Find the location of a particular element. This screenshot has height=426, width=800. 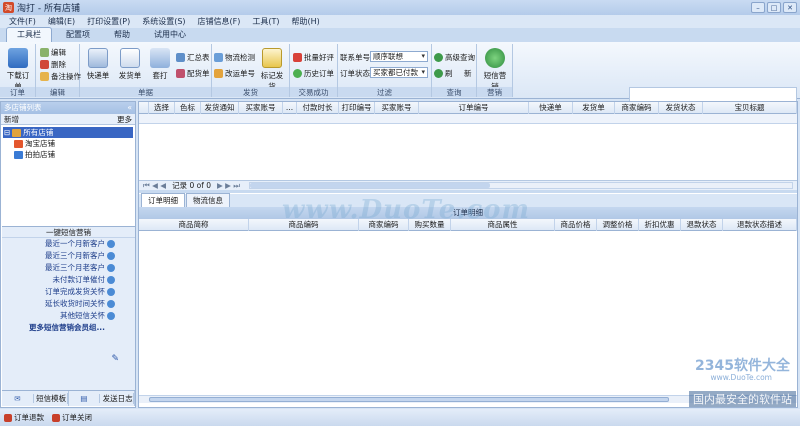

sms-marketing-button: 短信营销 is located at coordinates (495, 70).